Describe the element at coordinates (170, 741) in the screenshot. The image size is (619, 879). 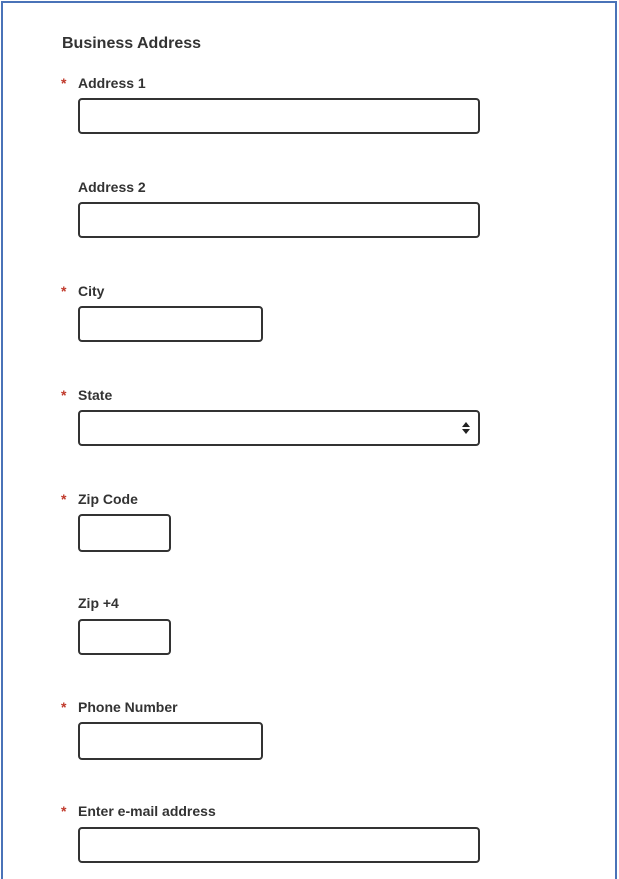
I see `phone-input` at that location.